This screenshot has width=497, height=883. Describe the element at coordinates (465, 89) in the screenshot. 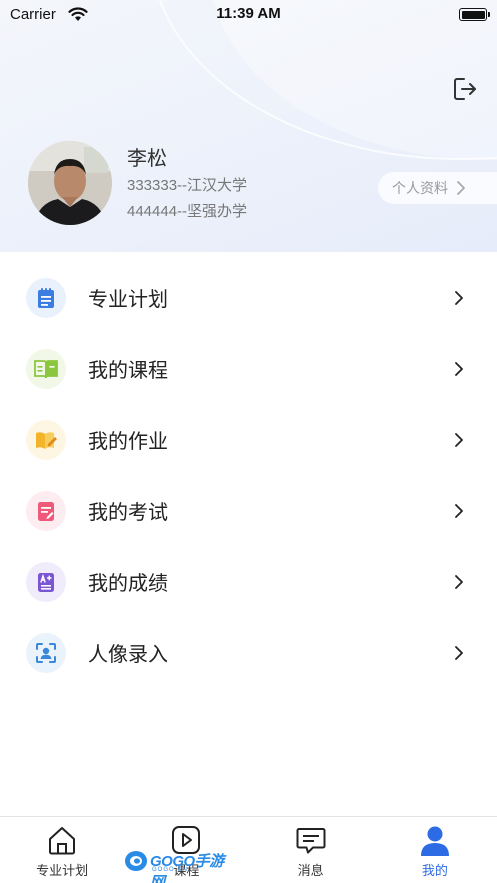

I see `logout-icon` at that location.